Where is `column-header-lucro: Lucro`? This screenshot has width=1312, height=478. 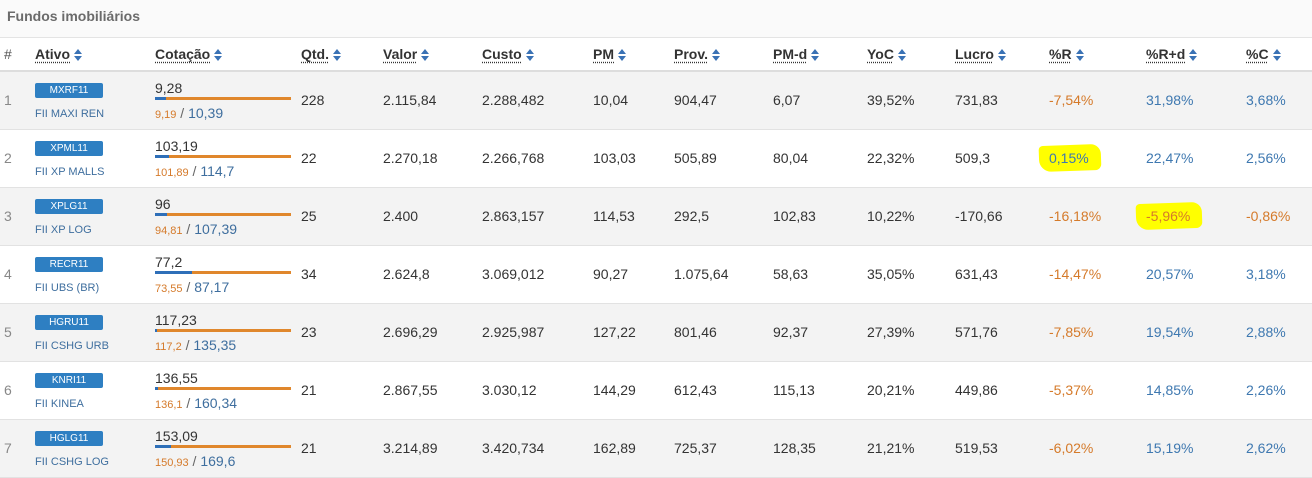
column-header-lucro: Lucro is located at coordinates (1002, 55).